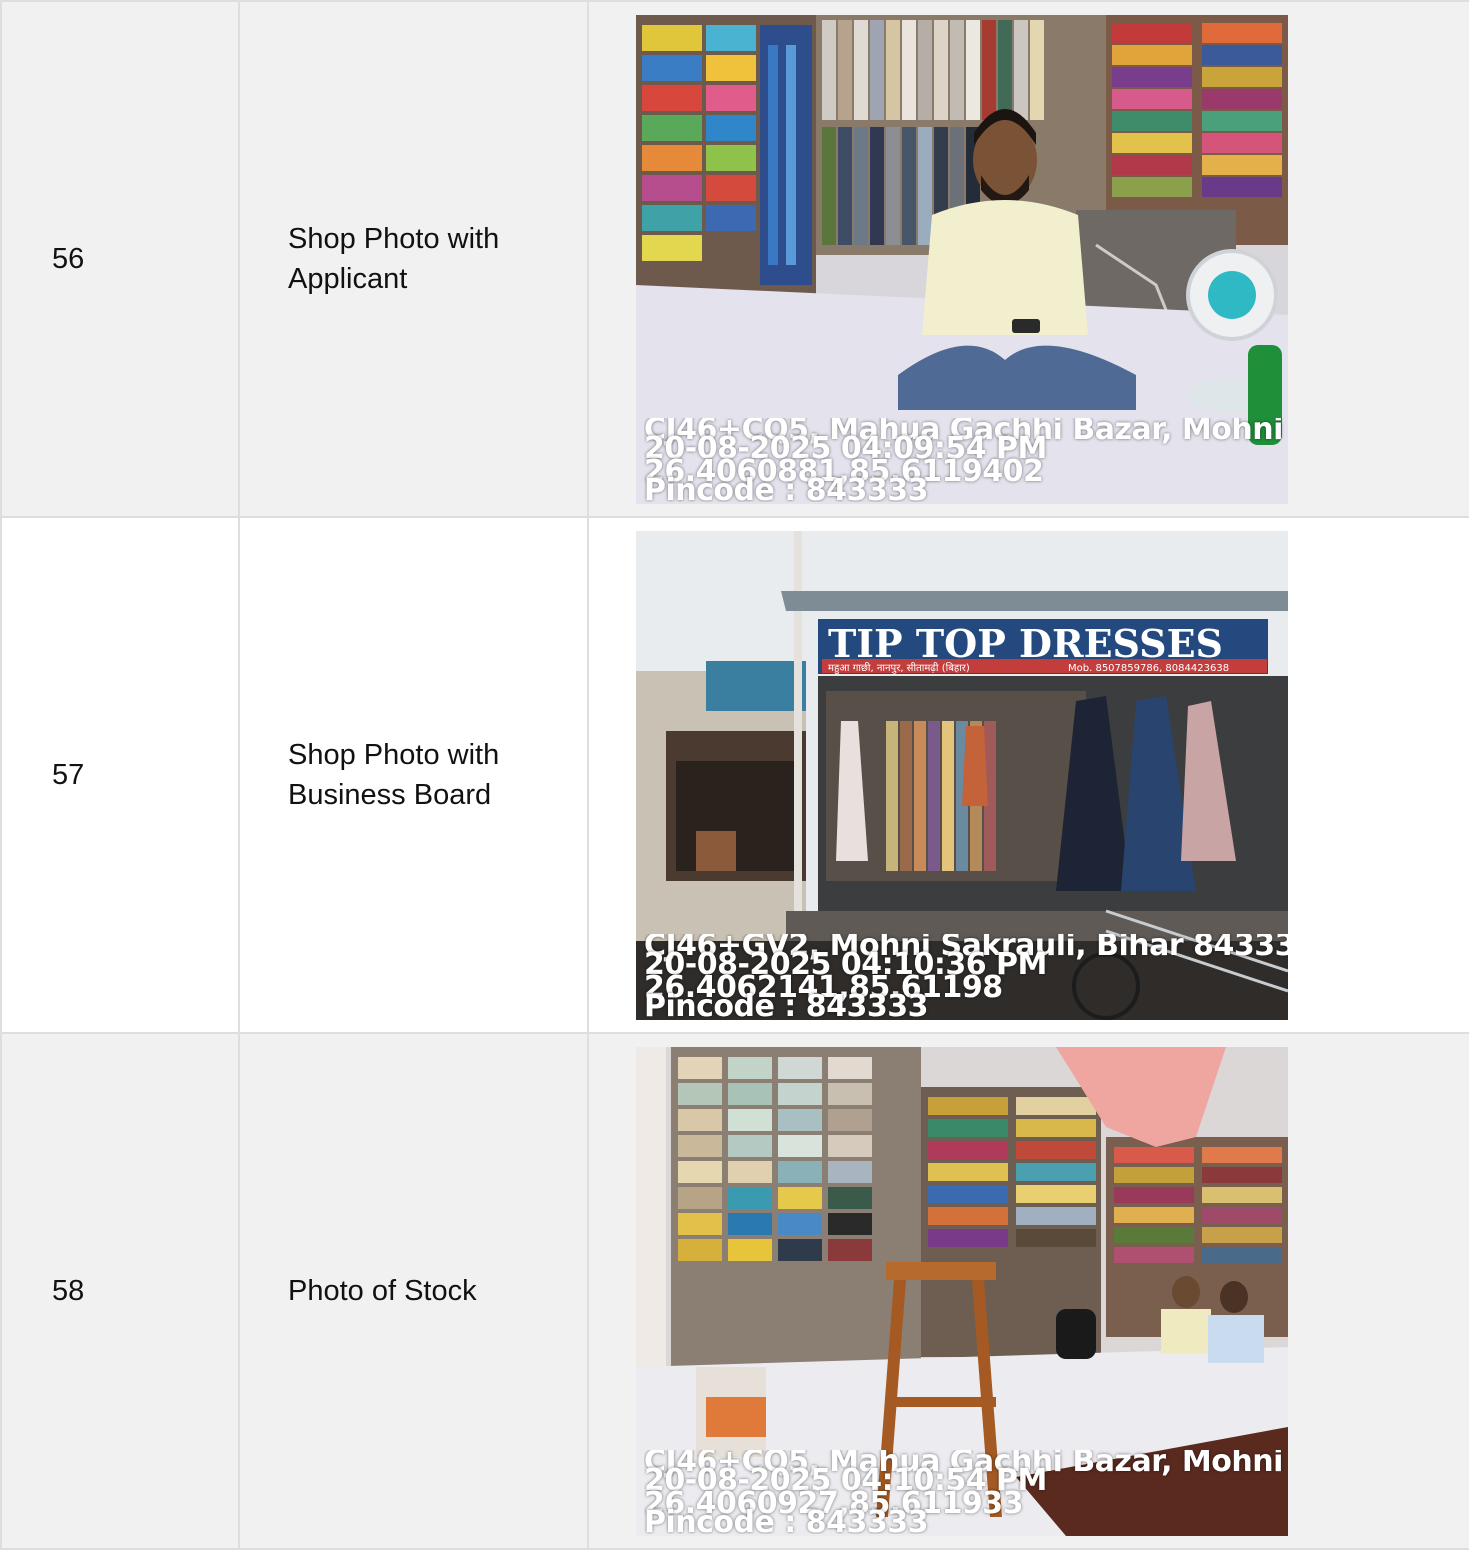  Describe the element at coordinates (413, 259) in the screenshot. I see `row-label: Shop Photo with Applicant` at that location.